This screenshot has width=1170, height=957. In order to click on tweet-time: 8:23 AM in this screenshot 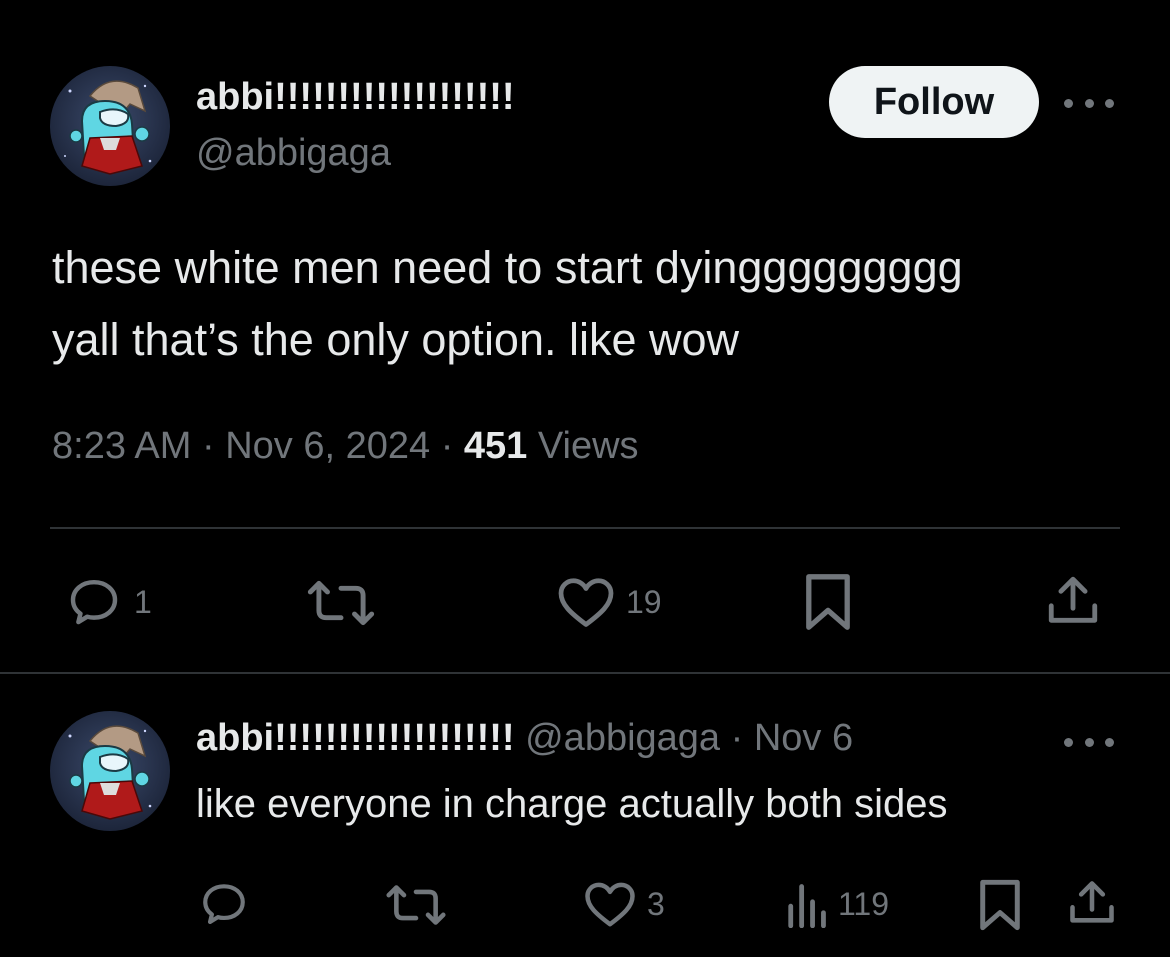, I will do `click(121, 446)`.